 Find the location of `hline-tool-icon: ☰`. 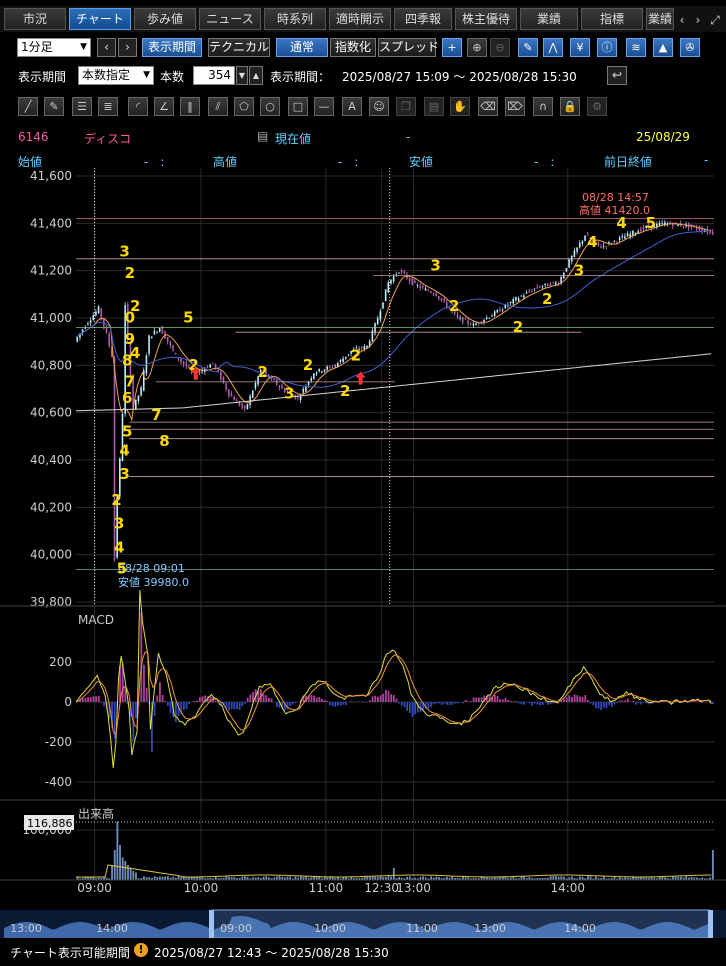

hline-tool-icon: ☰ is located at coordinates (82, 106).